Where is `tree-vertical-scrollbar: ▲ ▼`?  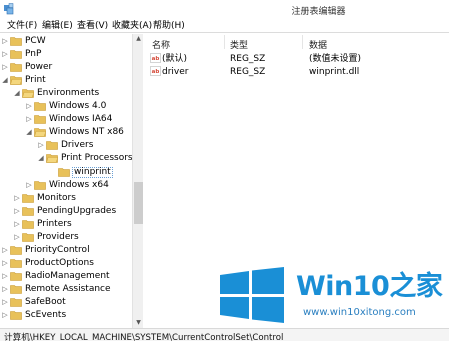 tree-vertical-scrollbar: ▲ ▼ is located at coordinates (137, 181).